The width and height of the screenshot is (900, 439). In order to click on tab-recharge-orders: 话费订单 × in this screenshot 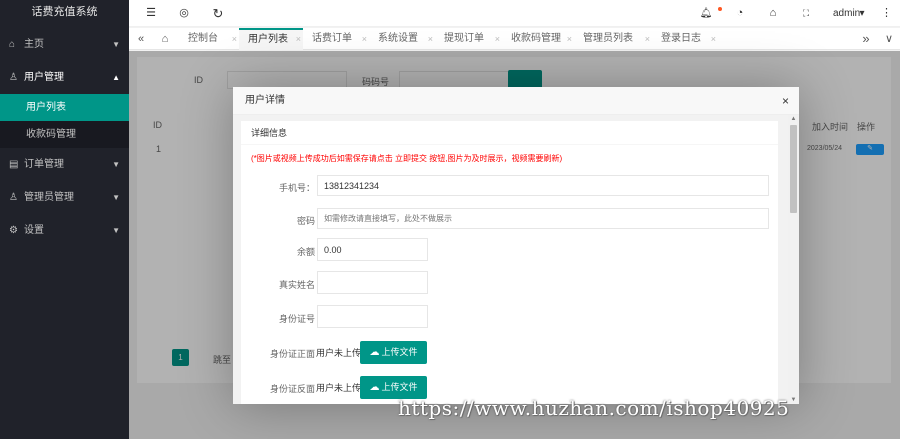, I will do `click(336, 39)`.